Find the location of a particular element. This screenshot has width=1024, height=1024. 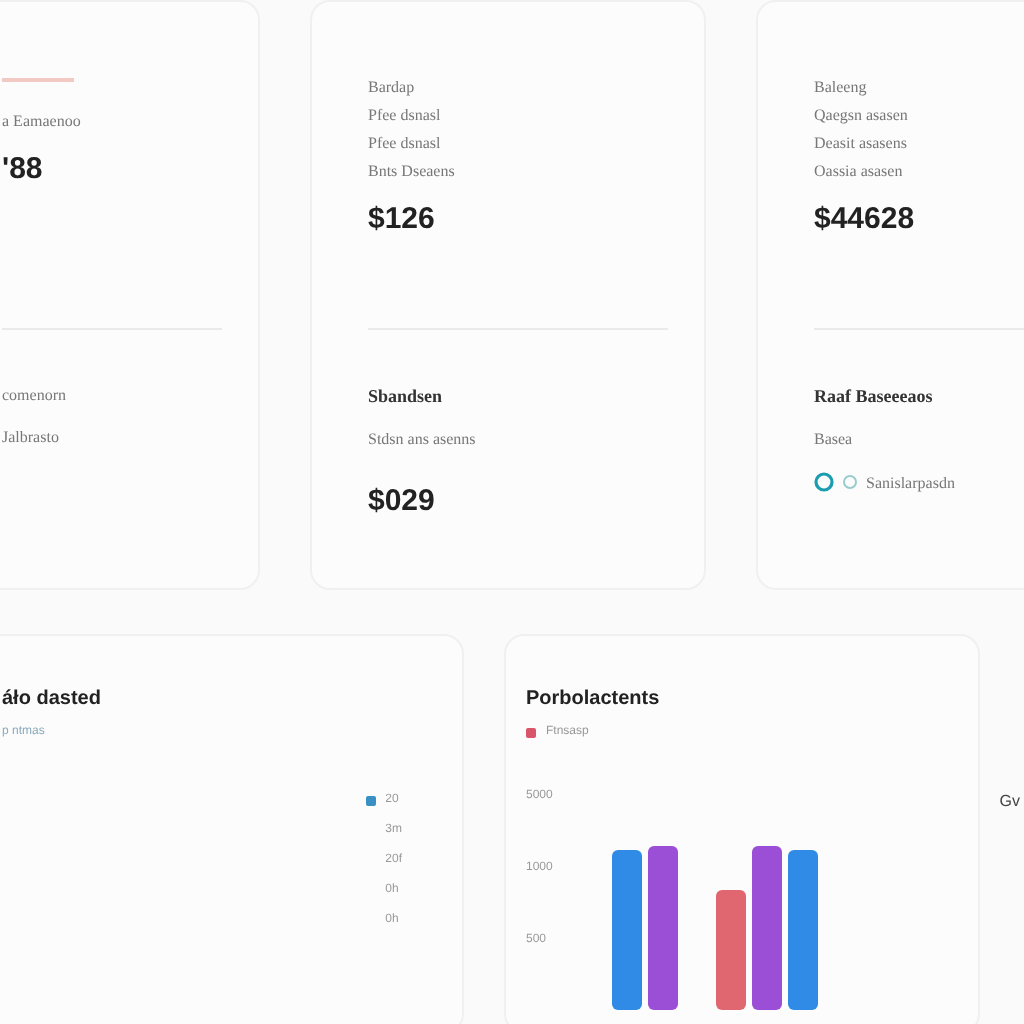

stat-amount: $126 is located at coordinates (402, 219).